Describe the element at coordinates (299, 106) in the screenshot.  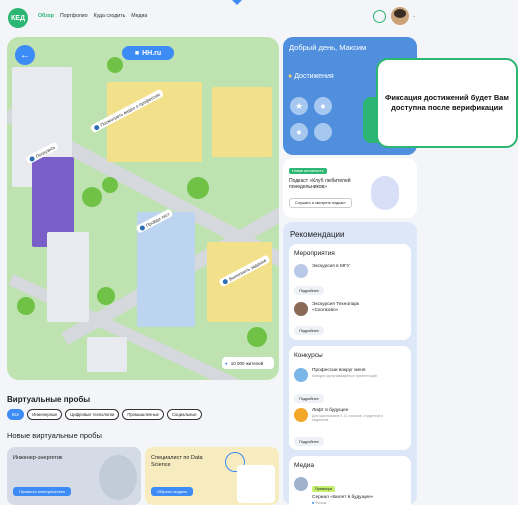
I see `medal-icon: ★` at that location.